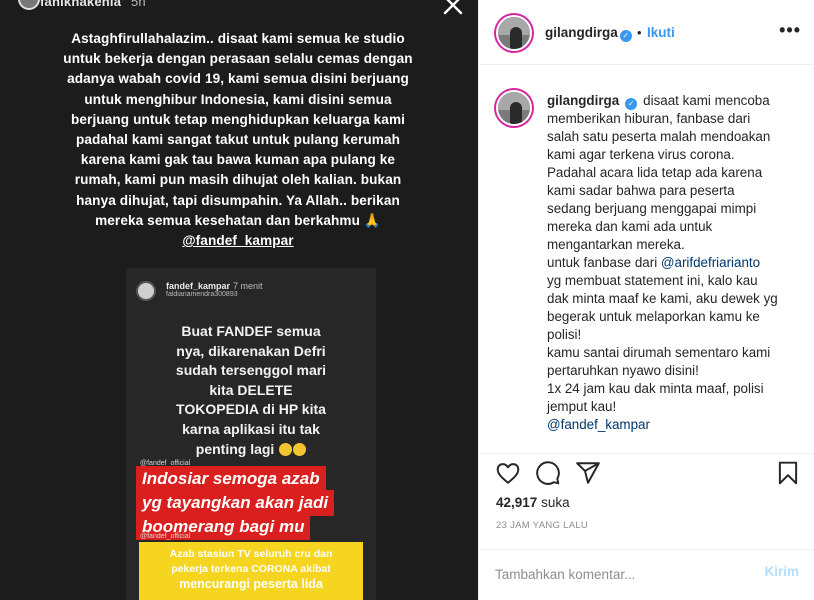 The width and height of the screenshot is (814, 600). Describe the element at coordinates (165, 536) in the screenshot. I see `credit-label: @fandef_official` at that location.